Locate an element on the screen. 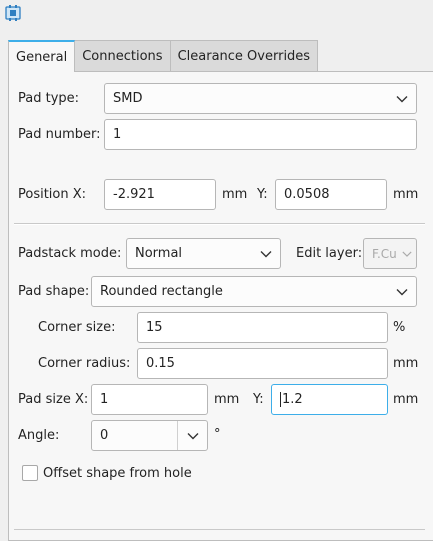 The image size is (433, 541). offset-shape-checkbox is located at coordinates (30, 473).